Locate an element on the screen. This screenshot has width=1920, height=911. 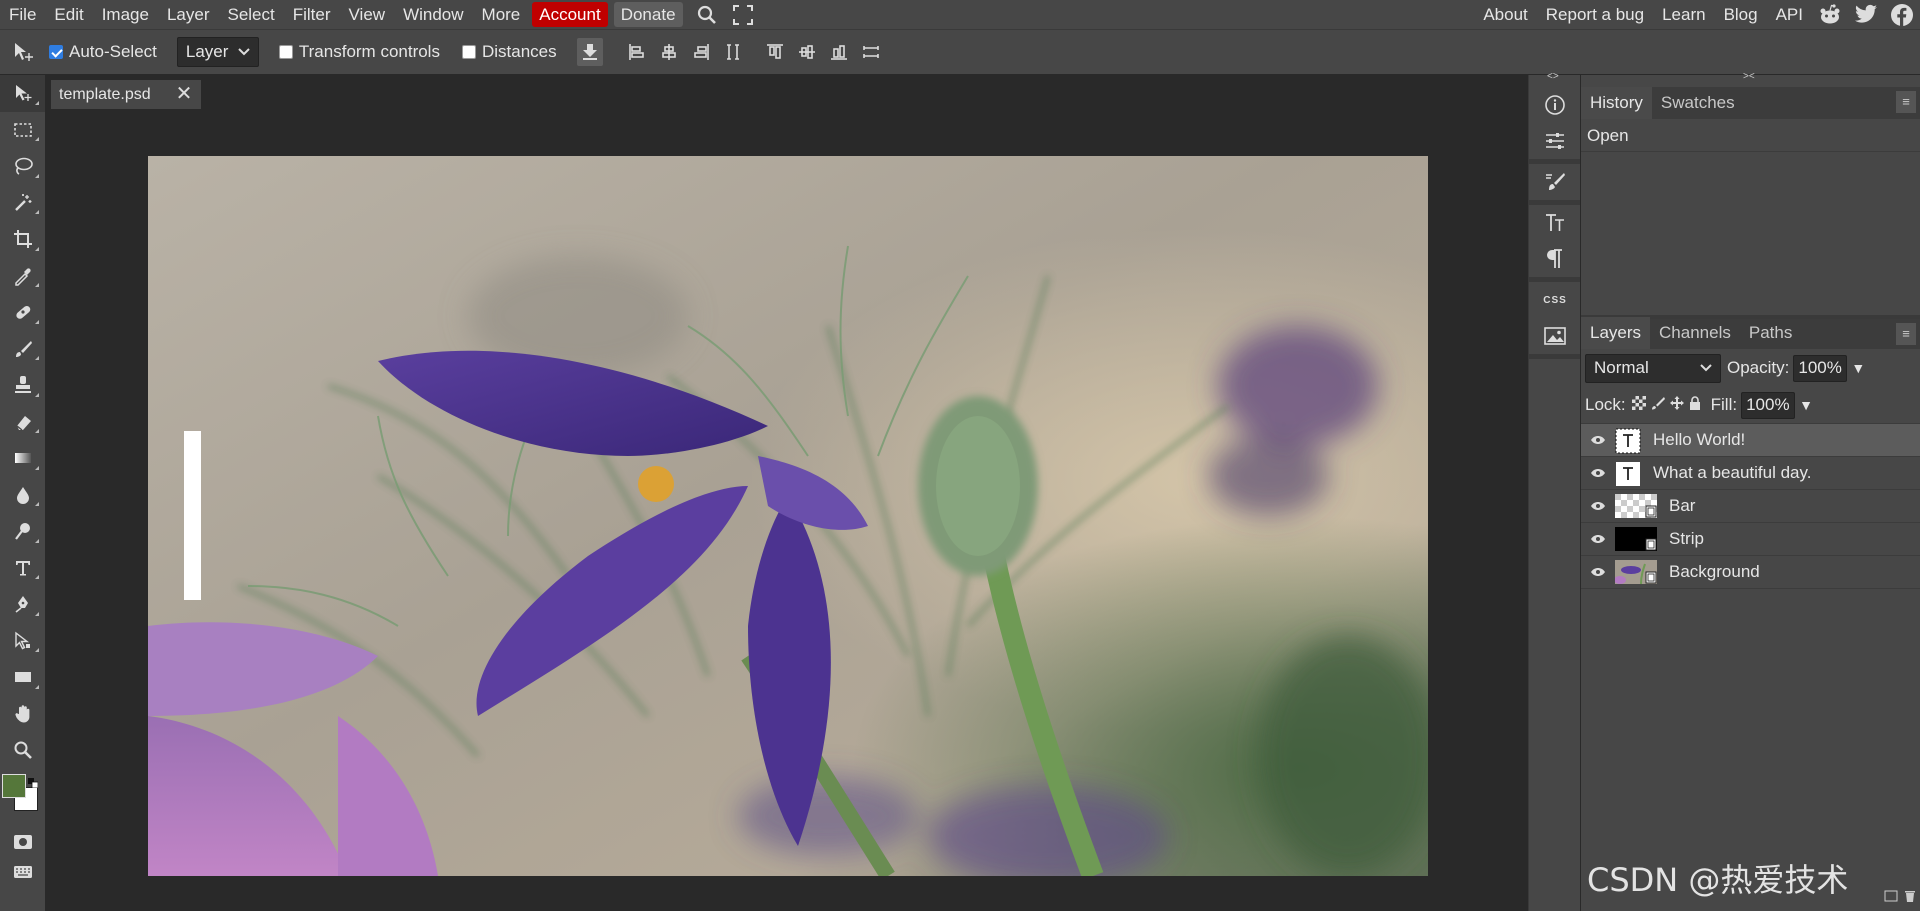
crop-tool-icon is located at coordinates (22, 239).